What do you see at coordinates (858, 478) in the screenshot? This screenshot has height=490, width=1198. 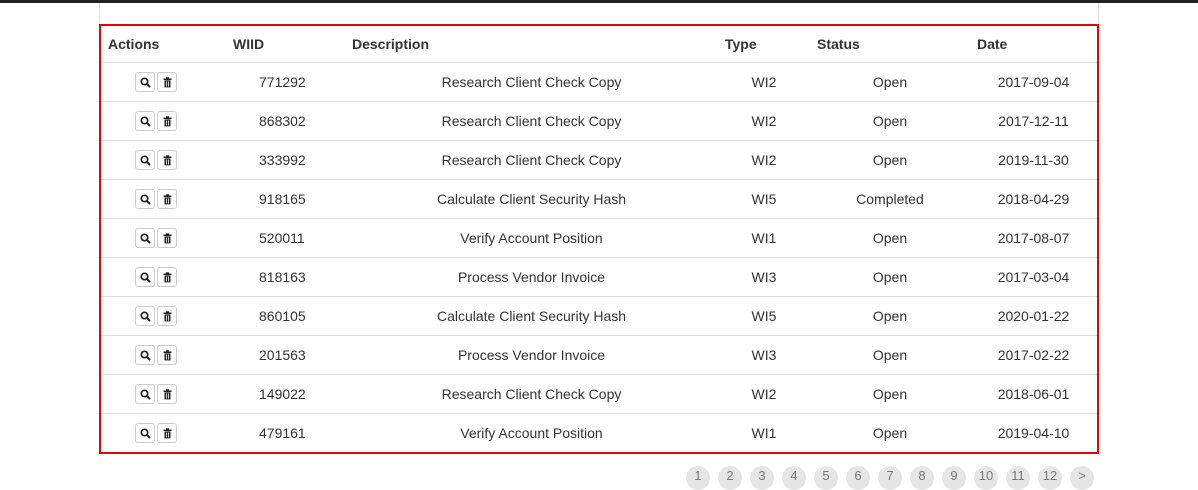 I see `page-button-6: 6` at bounding box center [858, 478].